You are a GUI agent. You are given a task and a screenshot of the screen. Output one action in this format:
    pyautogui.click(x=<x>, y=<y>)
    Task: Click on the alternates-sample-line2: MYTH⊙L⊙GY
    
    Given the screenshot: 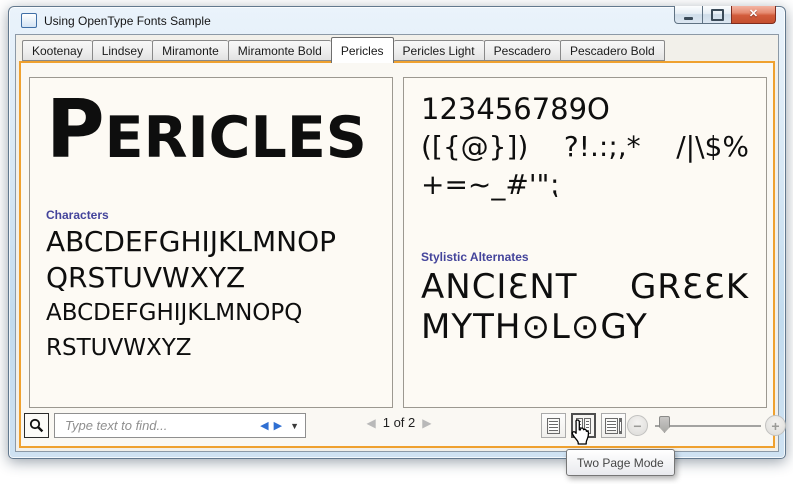 What is the action you would take?
    pyautogui.click(x=534, y=327)
    